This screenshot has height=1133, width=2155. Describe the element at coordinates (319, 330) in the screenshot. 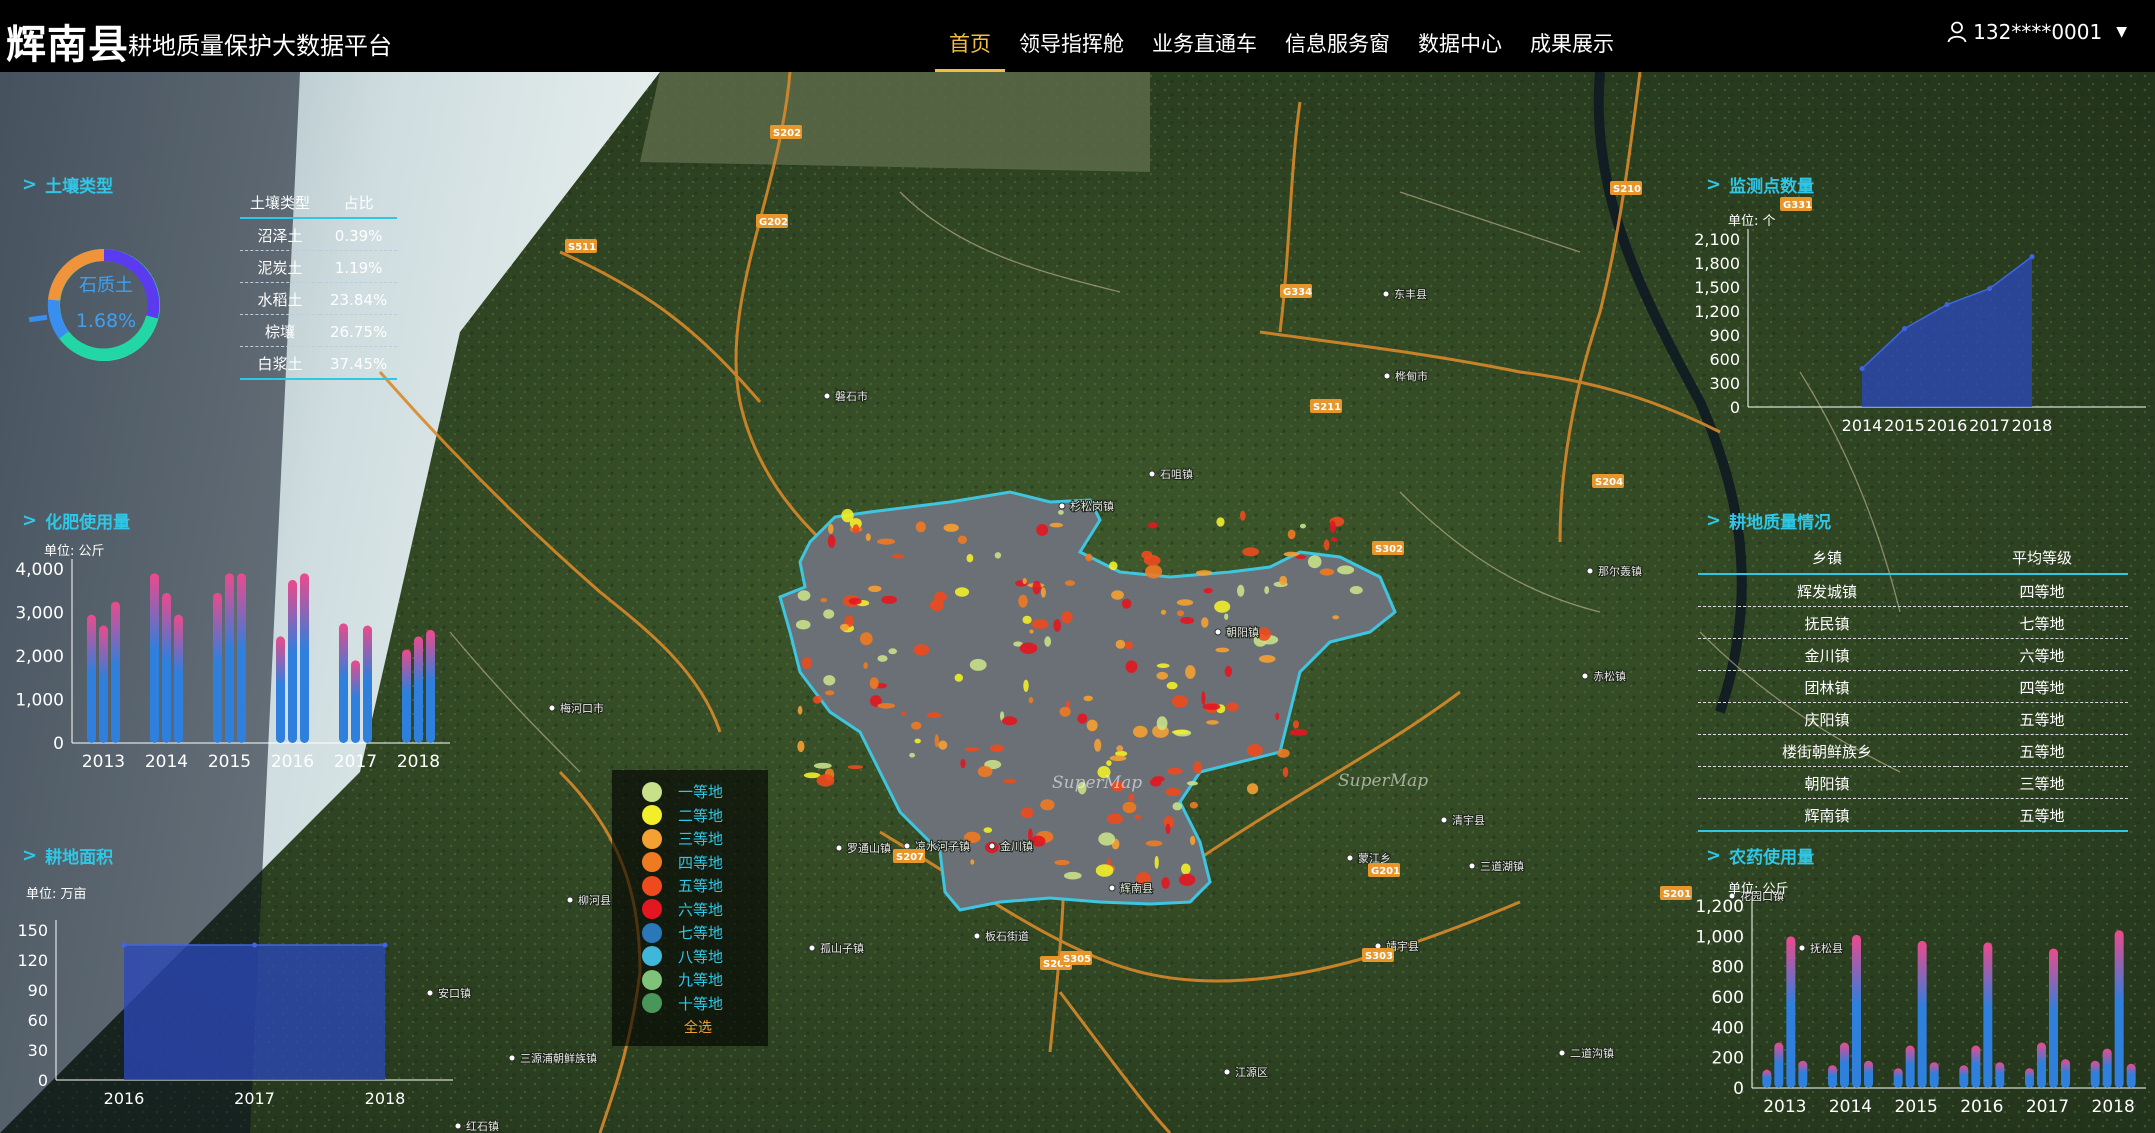

I see `table-row: 棕壤 26.75%` at that location.